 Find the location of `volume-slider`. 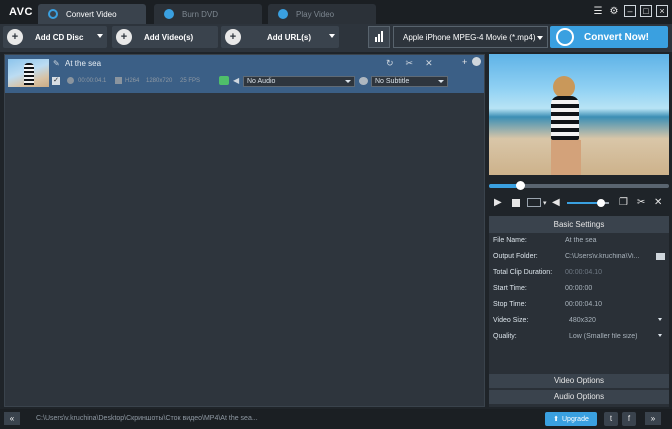

volume-slider is located at coordinates (588, 203).